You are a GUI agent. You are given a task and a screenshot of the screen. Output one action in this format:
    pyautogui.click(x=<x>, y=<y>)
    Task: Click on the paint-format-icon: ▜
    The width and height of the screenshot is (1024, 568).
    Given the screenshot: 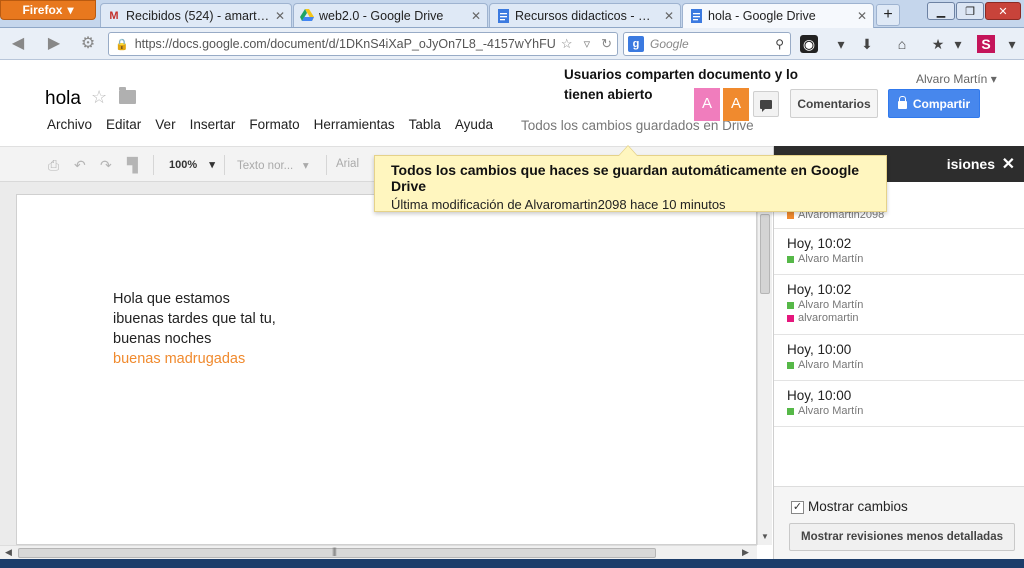 What is the action you would take?
    pyautogui.click(x=132, y=165)
    